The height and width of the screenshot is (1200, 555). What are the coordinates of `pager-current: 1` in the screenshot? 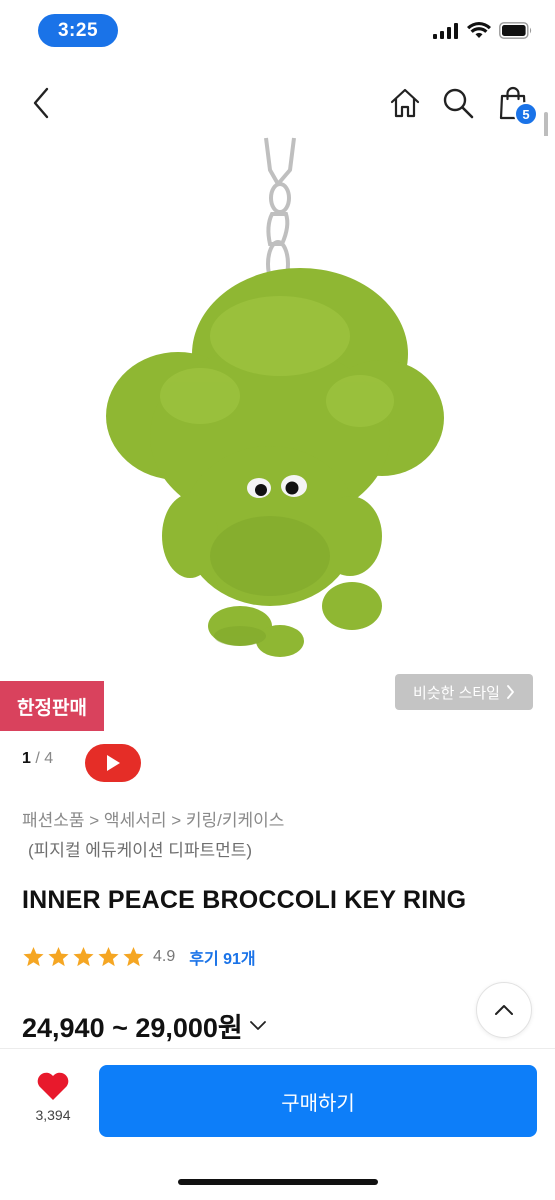 It's located at (26, 758).